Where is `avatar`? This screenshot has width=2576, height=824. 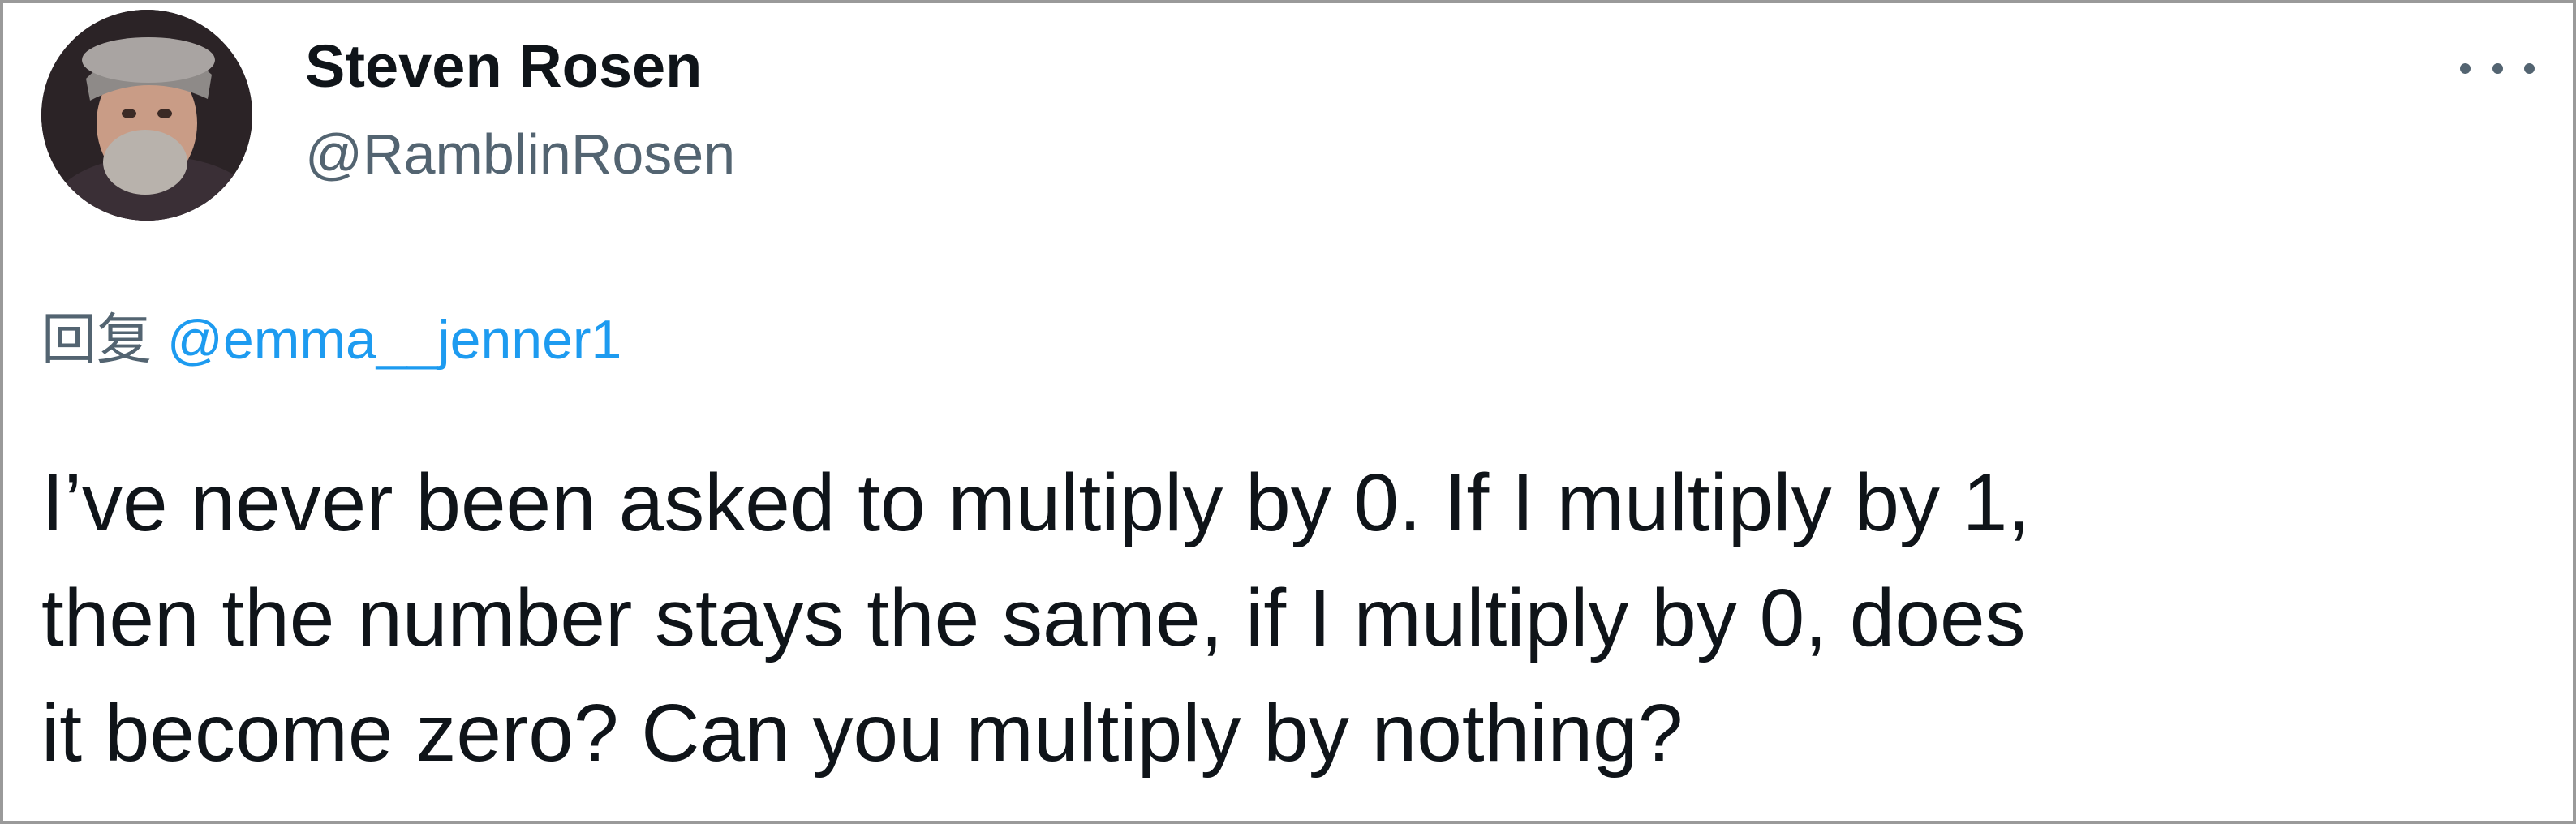 avatar is located at coordinates (146, 115).